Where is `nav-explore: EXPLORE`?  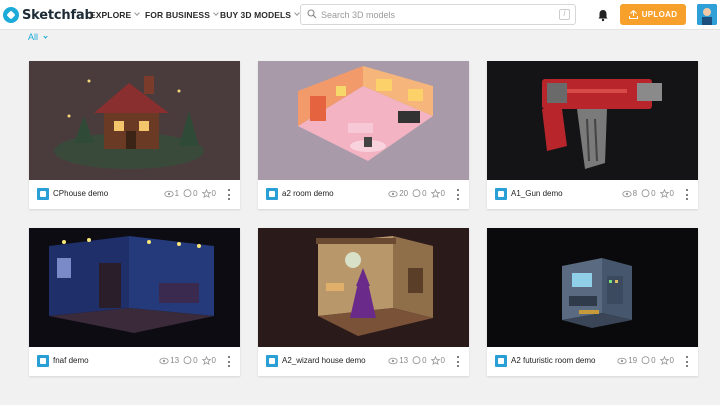 nav-explore: EXPLORE is located at coordinates (115, 15).